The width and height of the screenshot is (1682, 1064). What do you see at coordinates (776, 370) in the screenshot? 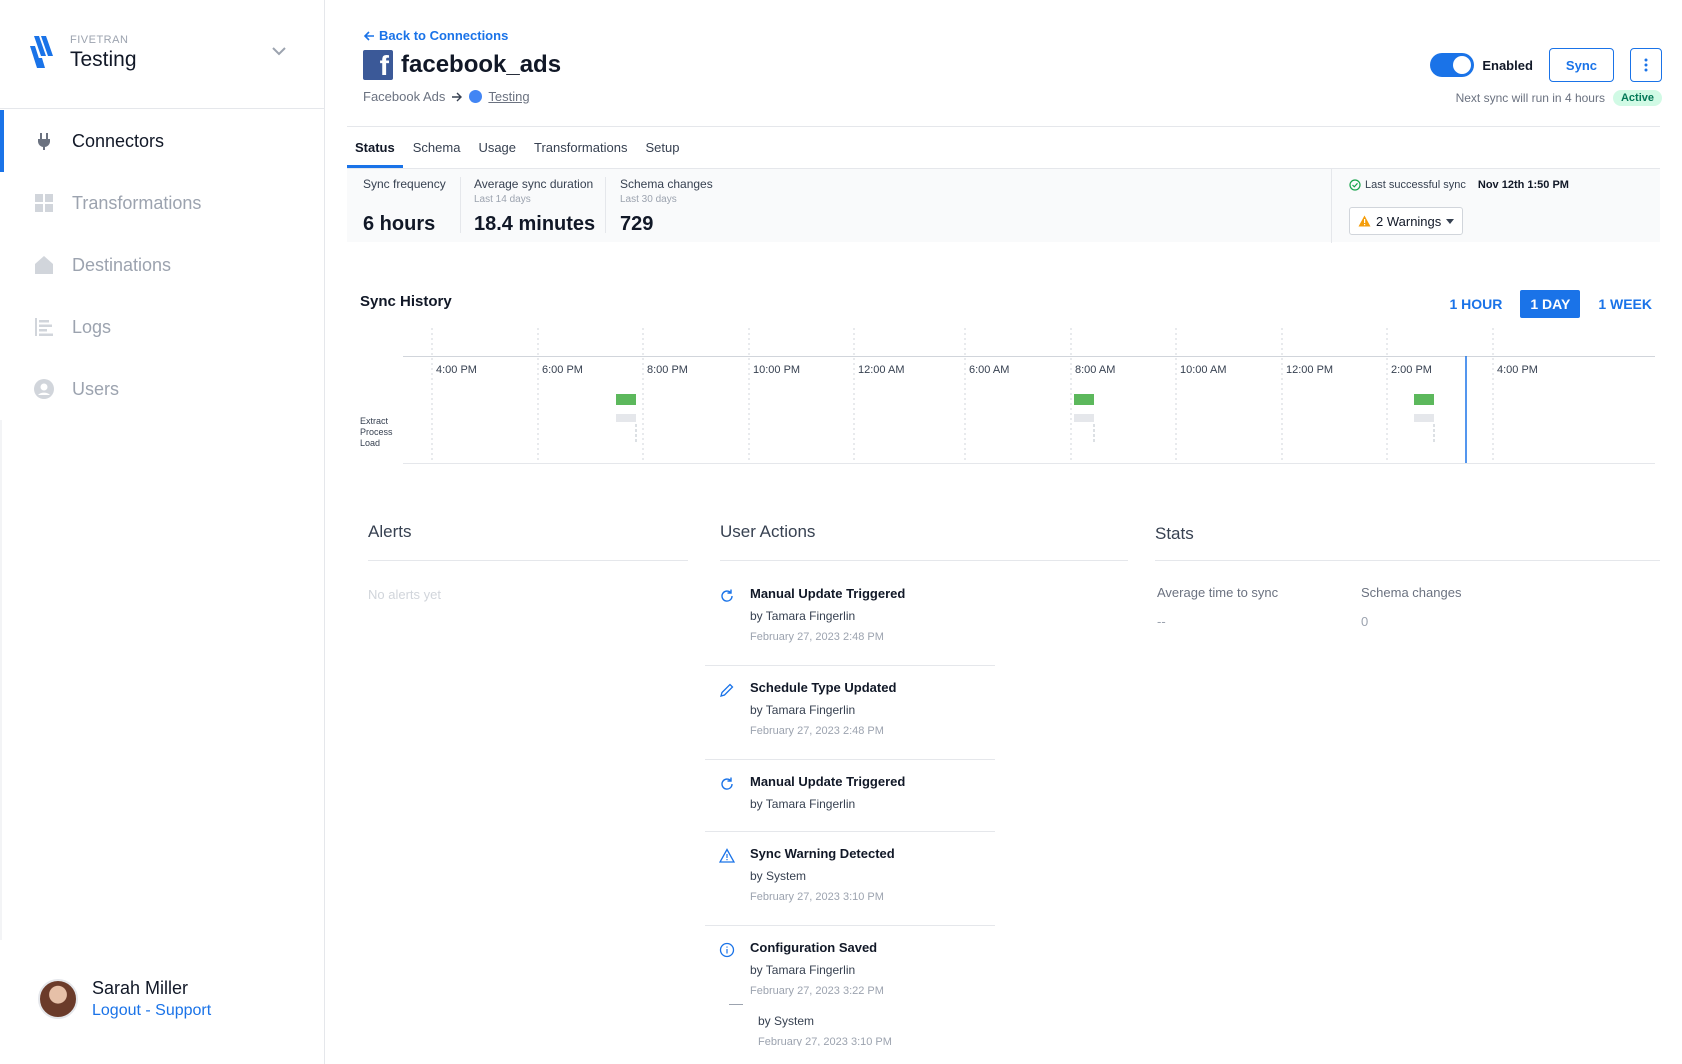
I see `timeline-tick-label: 10:00 PM` at bounding box center [776, 370].